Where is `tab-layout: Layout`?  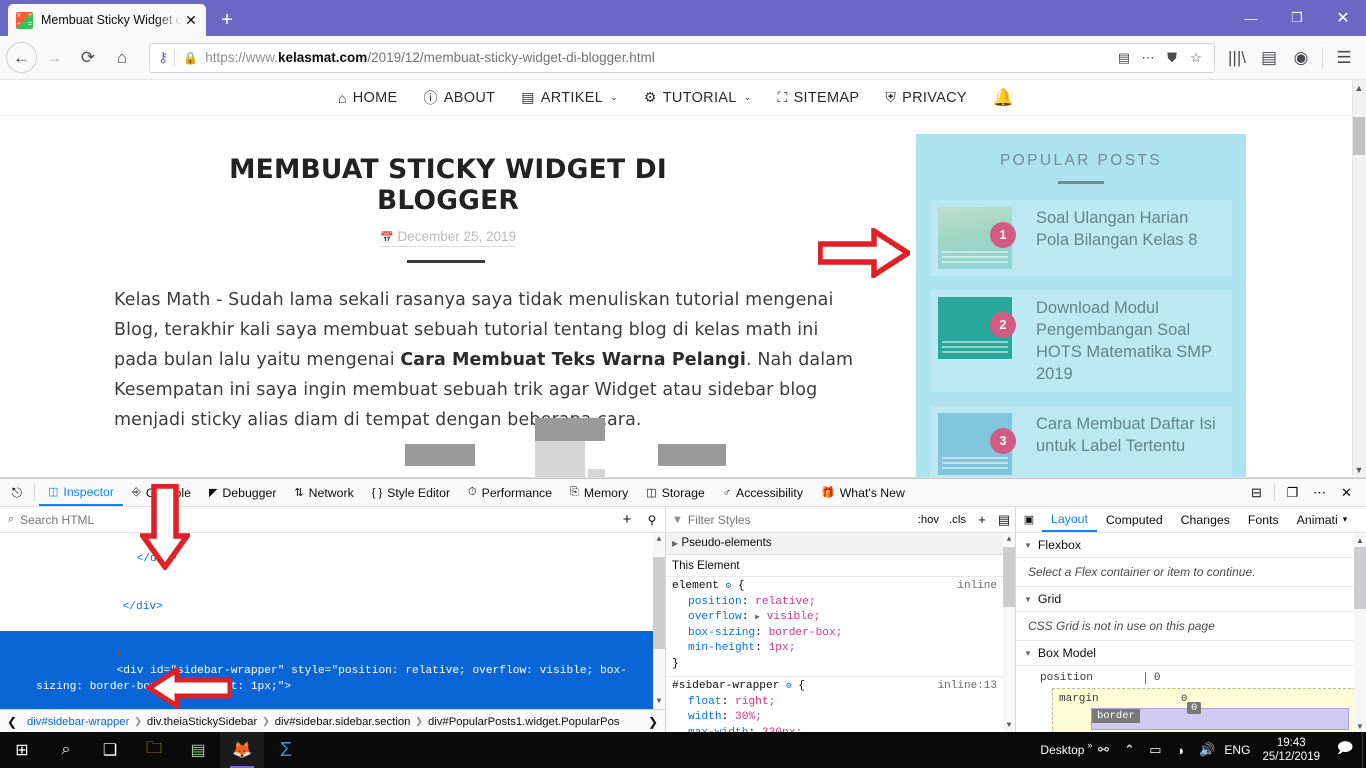 tab-layout: Layout is located at coordinates (1069, 519).